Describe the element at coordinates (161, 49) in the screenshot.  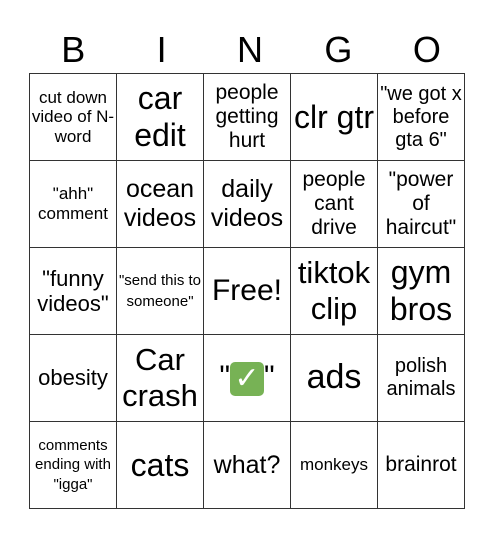
I see `header-letter-i: I` at that location.